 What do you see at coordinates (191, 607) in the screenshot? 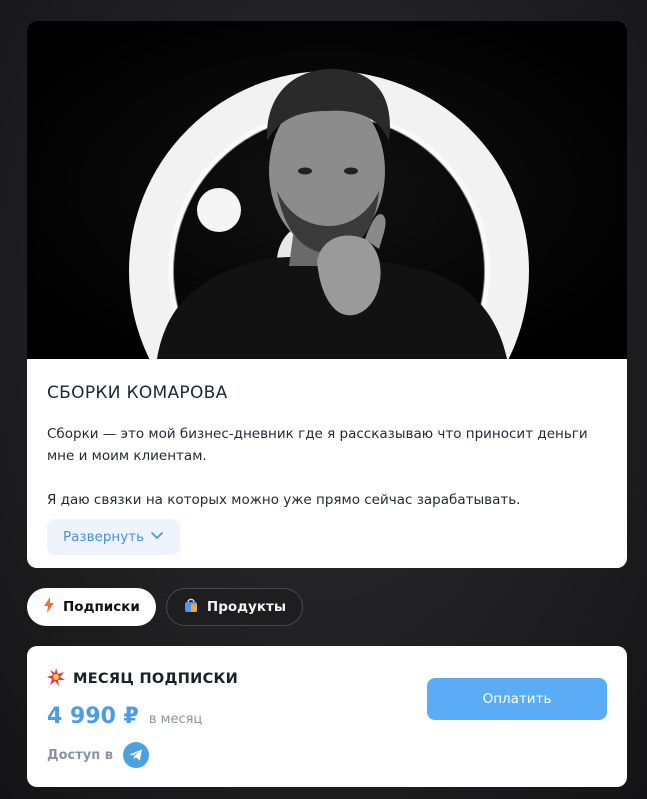
I see `shopping-bag-icon` at bounding box center [191, 607].